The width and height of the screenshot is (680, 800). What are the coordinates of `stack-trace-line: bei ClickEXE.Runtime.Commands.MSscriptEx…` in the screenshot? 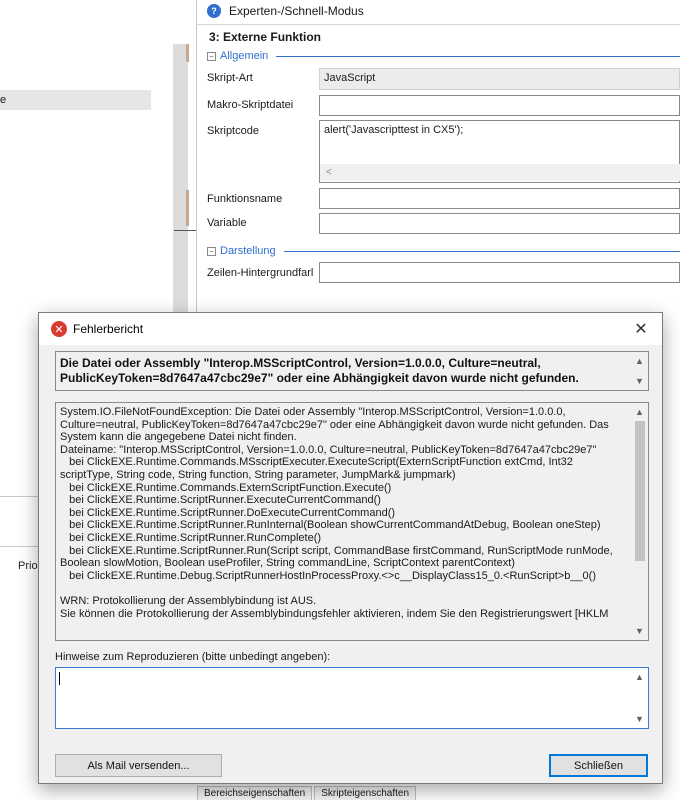 It's located at (318, 468).